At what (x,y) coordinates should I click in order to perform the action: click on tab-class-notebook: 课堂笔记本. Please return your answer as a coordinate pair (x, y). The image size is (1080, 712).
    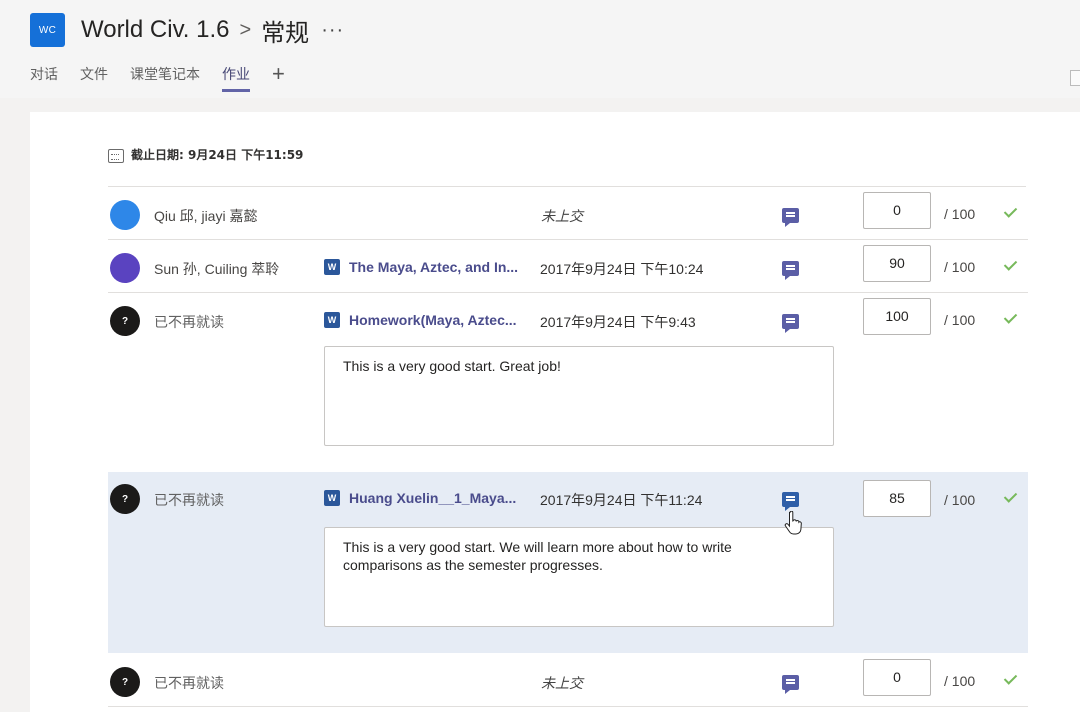
    Looking at the image, I should click on (165, 78).